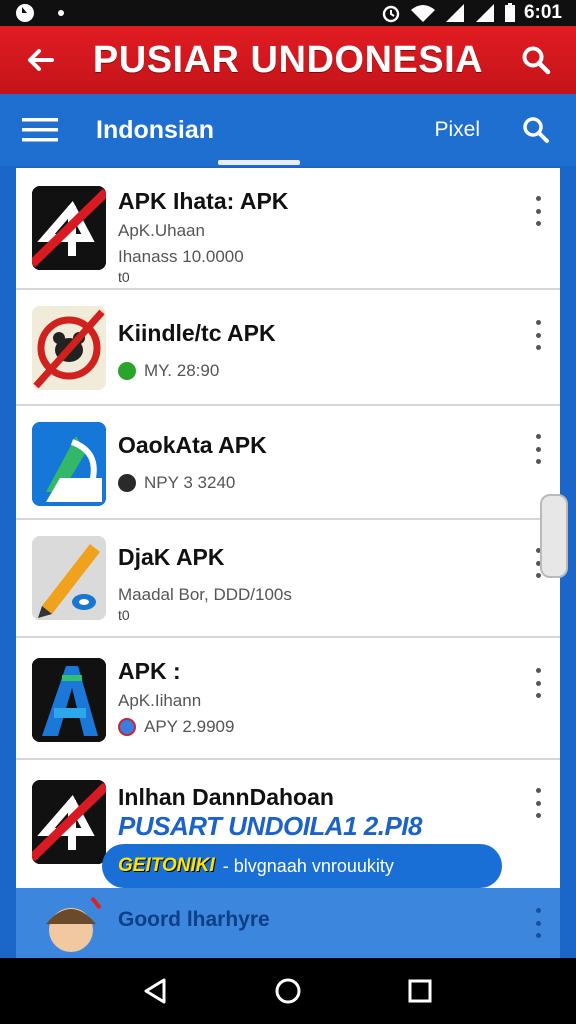 Image resolution: width=576 pixels, height=1024 pixels. What do you see at coordinates (226, 797) in the screenshot?
I see `app-title: Inlhan DannDahoan` at bounding box center [226, 797].